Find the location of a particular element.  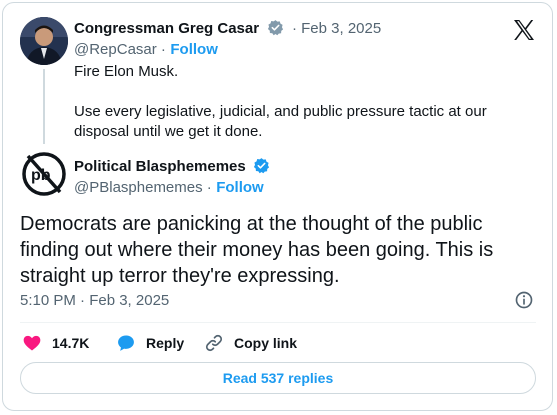

info-icon is located at coordinates (524, 300).